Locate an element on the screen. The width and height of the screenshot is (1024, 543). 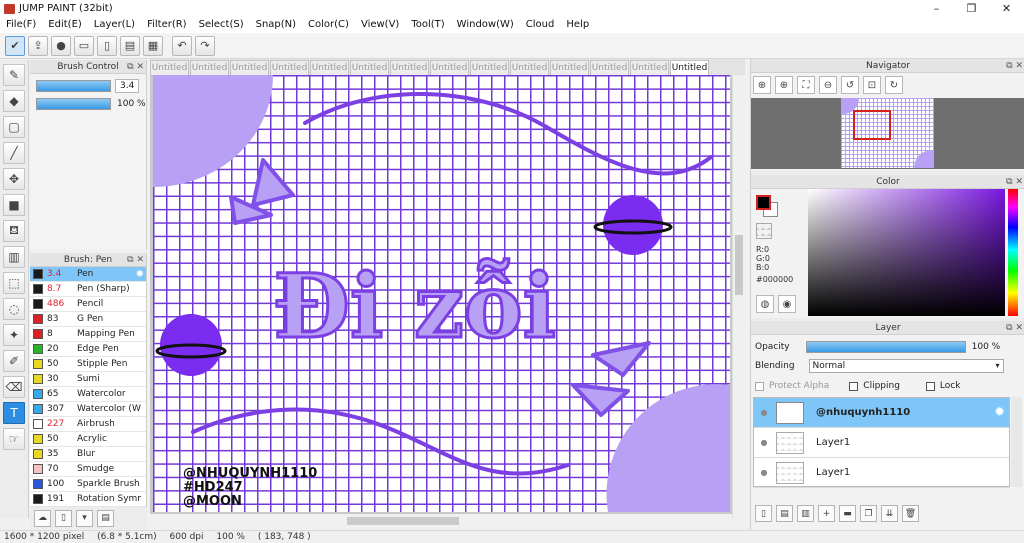
line-tool-icon: ╱ is located at coordinates (14, 153).